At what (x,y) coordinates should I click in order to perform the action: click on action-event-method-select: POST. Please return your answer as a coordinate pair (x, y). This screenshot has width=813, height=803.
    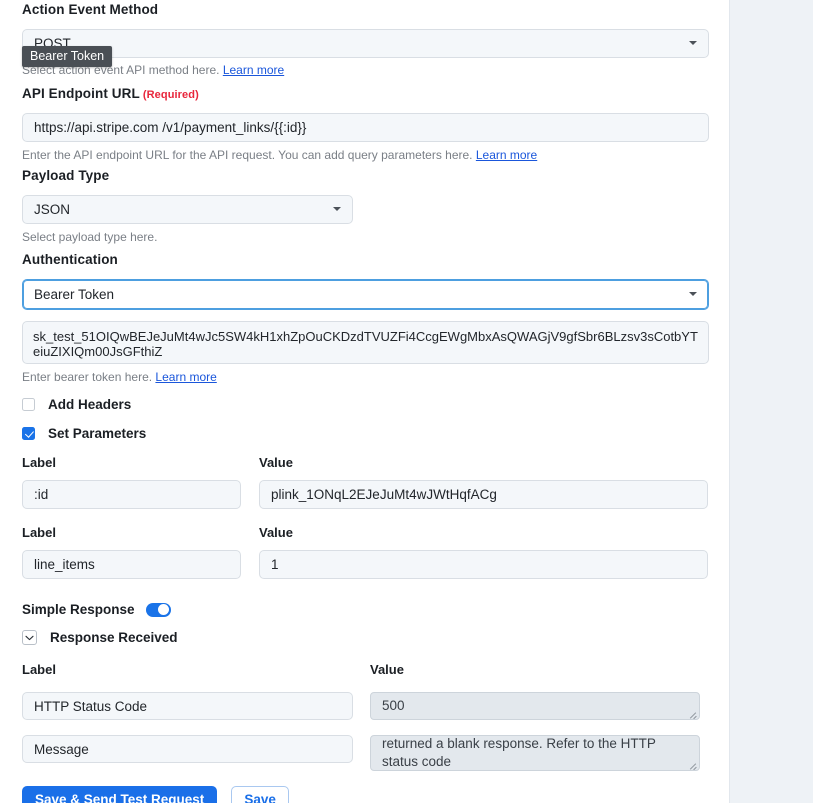
    Looking at the image, I should click on (365, 43).